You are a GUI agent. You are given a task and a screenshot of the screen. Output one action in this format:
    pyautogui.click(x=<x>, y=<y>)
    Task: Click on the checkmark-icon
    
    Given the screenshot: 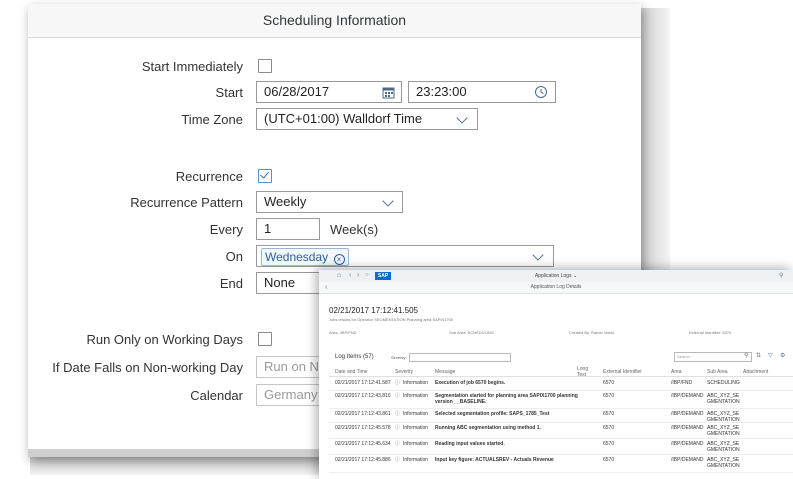 What is the action you would take?
    pyautogui.click(x=264, y=174)
    